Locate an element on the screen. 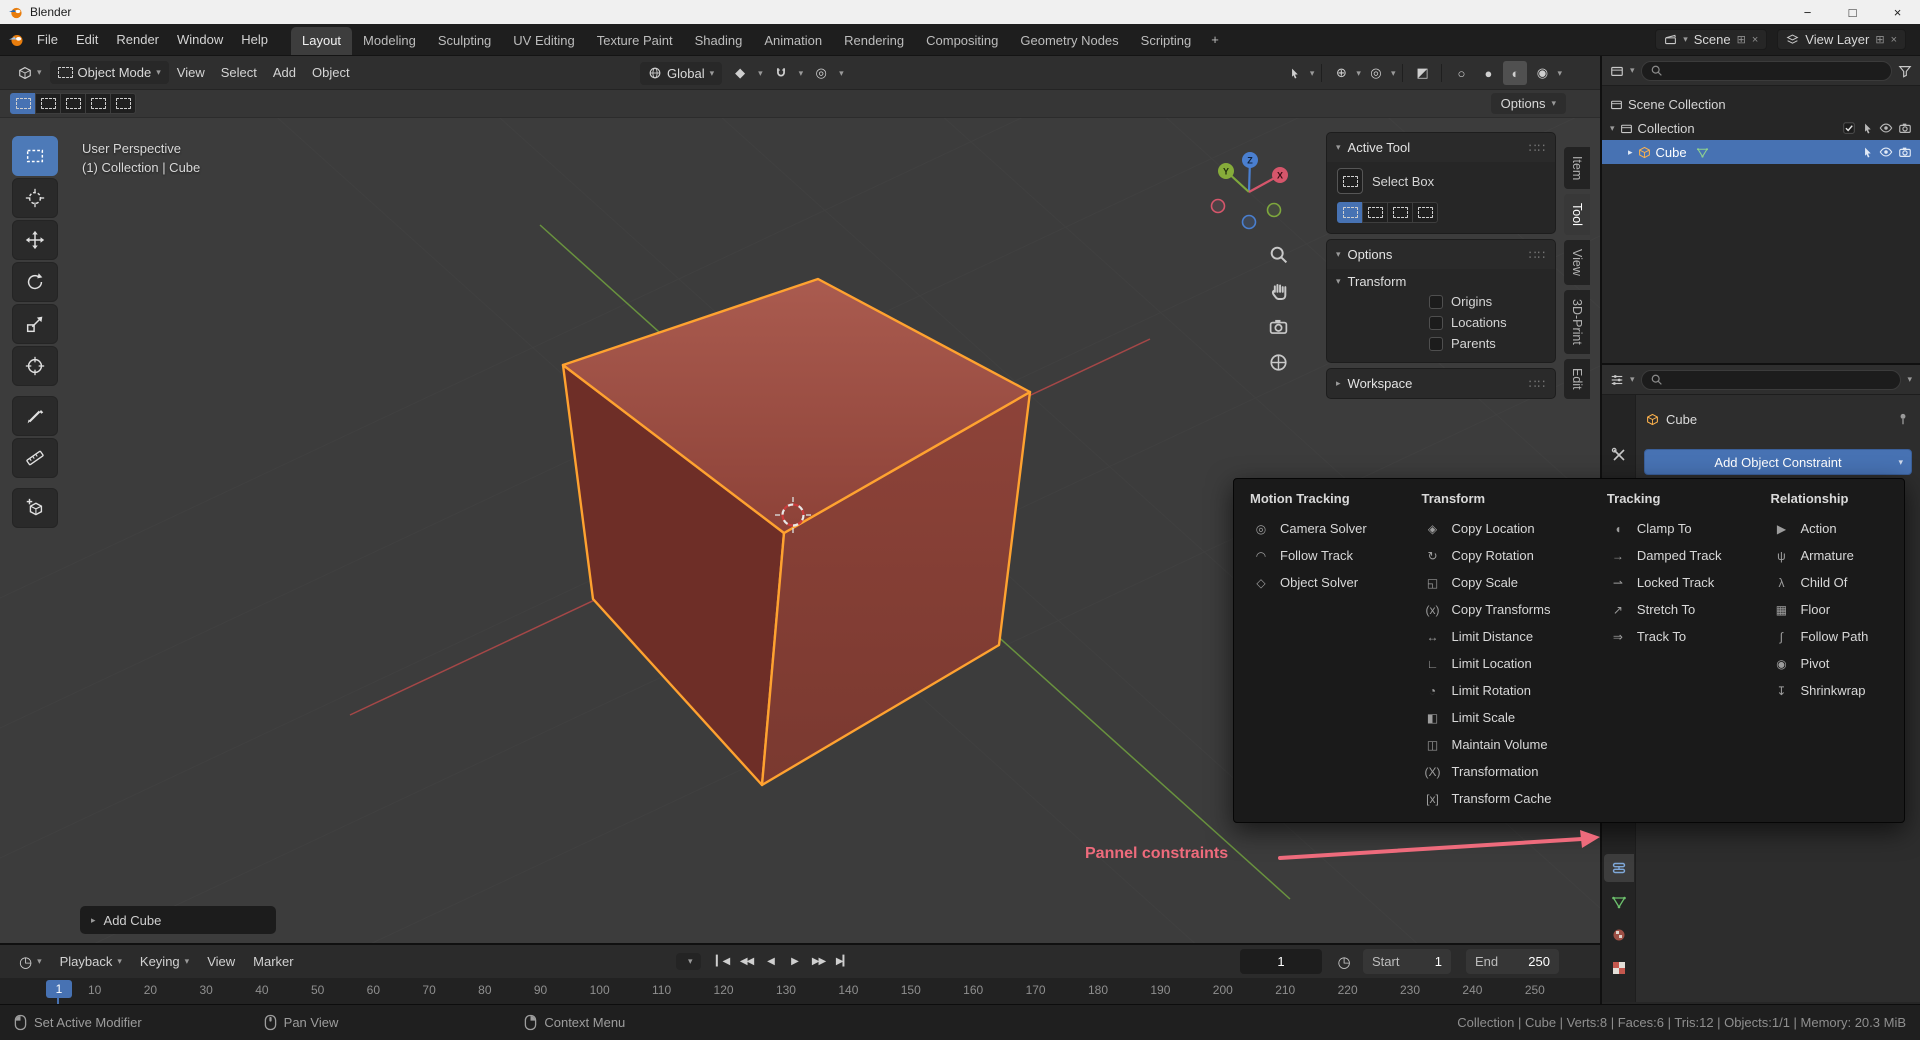  menubar-menu: Render is located at coordinates (137, 39).